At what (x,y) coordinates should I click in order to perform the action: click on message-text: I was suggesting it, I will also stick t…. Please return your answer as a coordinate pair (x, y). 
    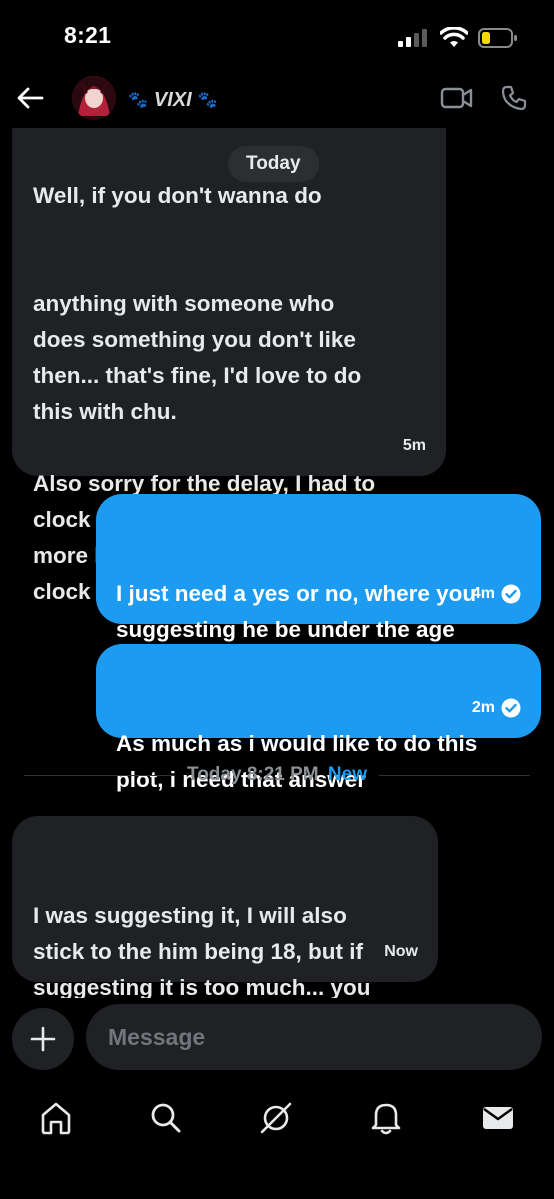
    Looking at the image, I should click on (202, 950).